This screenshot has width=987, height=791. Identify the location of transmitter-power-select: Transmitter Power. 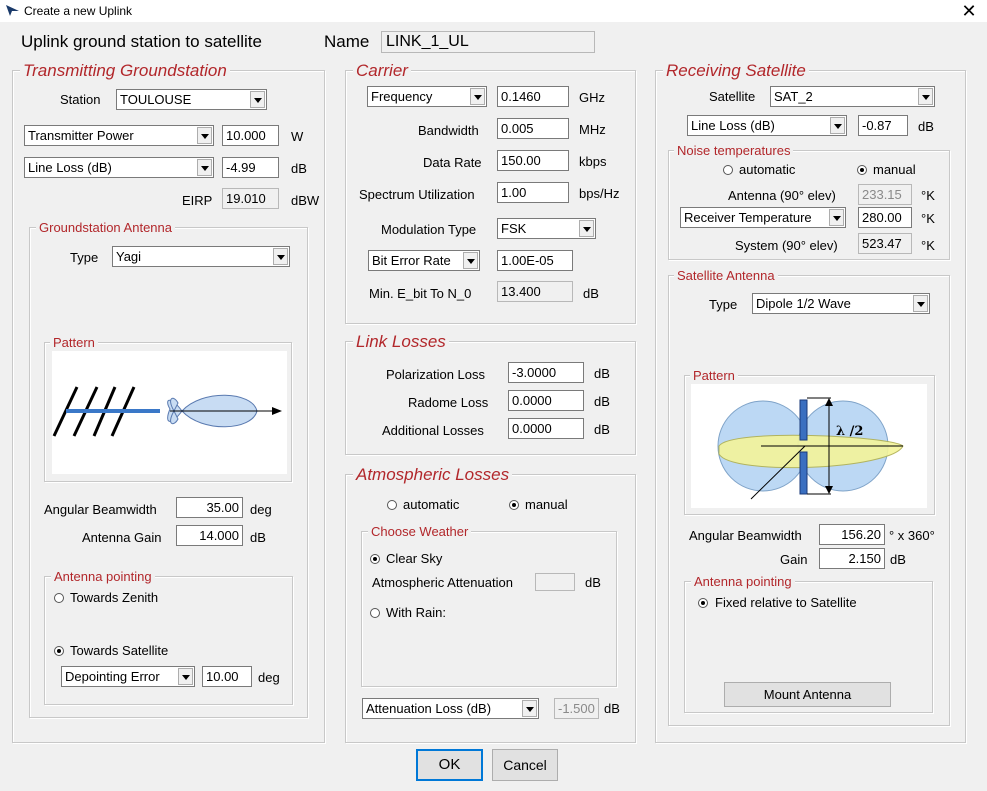
(119, 135).